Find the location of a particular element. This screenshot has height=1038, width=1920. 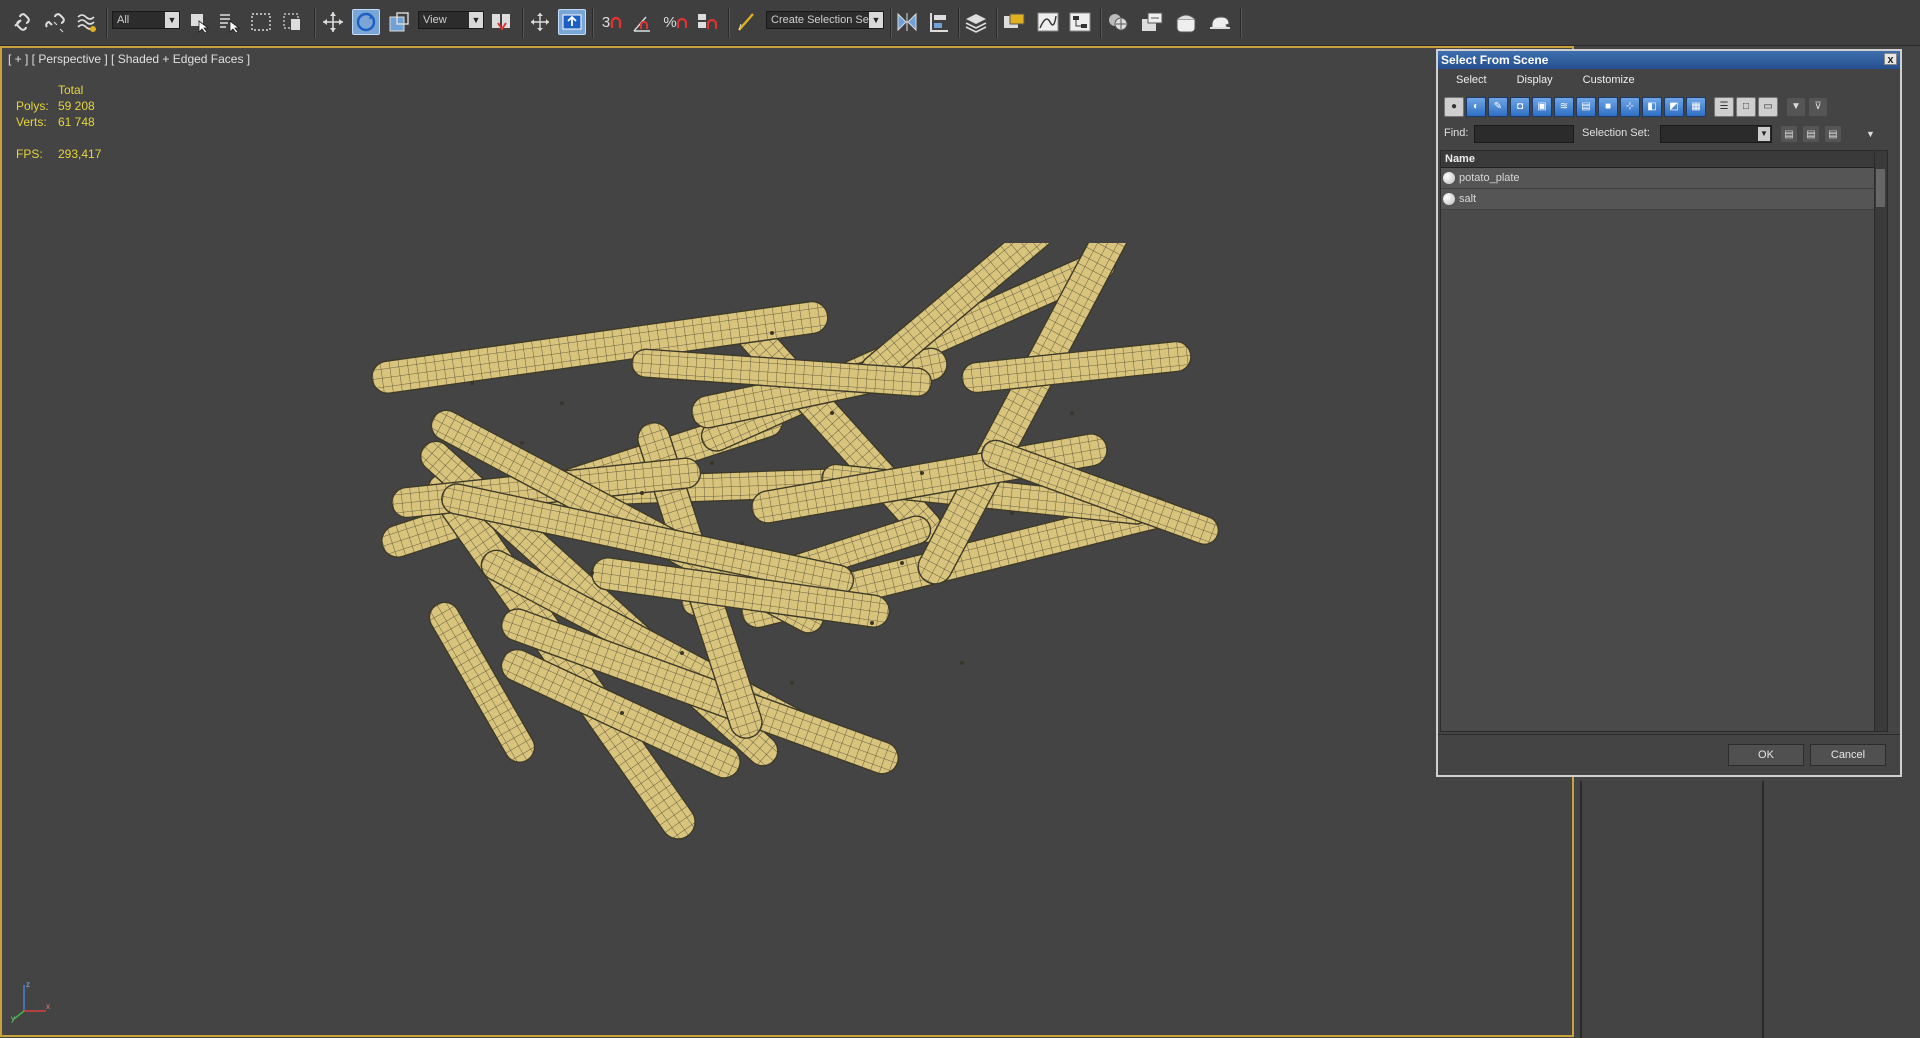

dialog-button-bar: OK Cancel is located at coordinates (1669, 755).